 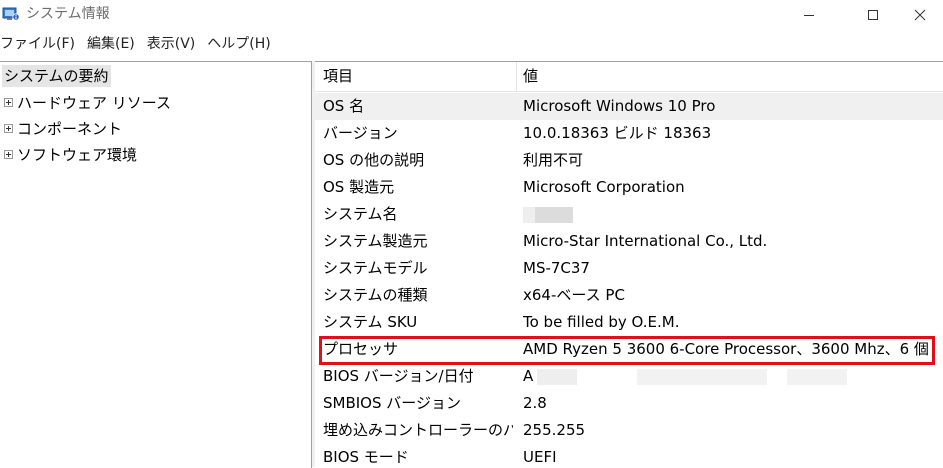 I want to click on row-item: OS の他の説明, so click(x=374, y=160).